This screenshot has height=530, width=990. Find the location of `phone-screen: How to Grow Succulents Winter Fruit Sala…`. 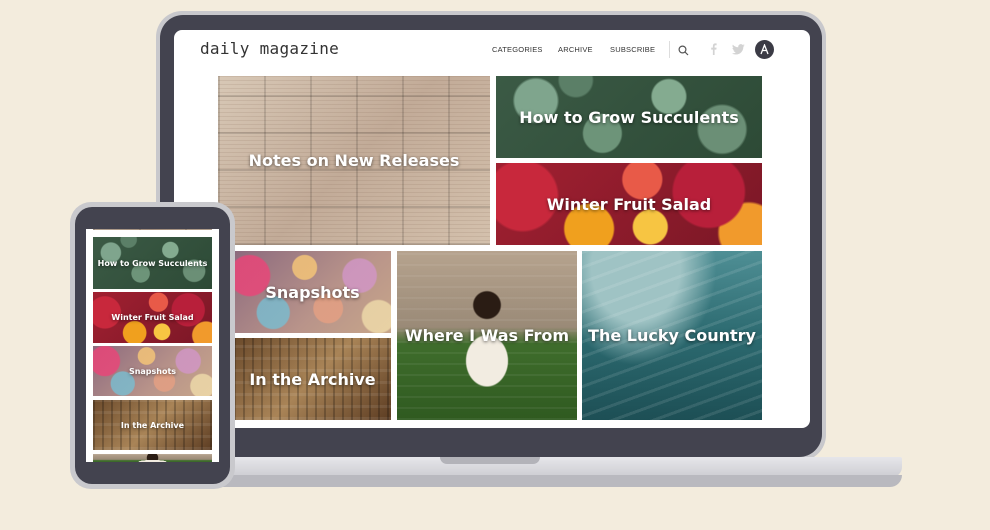

phone-screen: How to Grow Succulents Winter Fruit Sala… is located at coordinates (152, 345).